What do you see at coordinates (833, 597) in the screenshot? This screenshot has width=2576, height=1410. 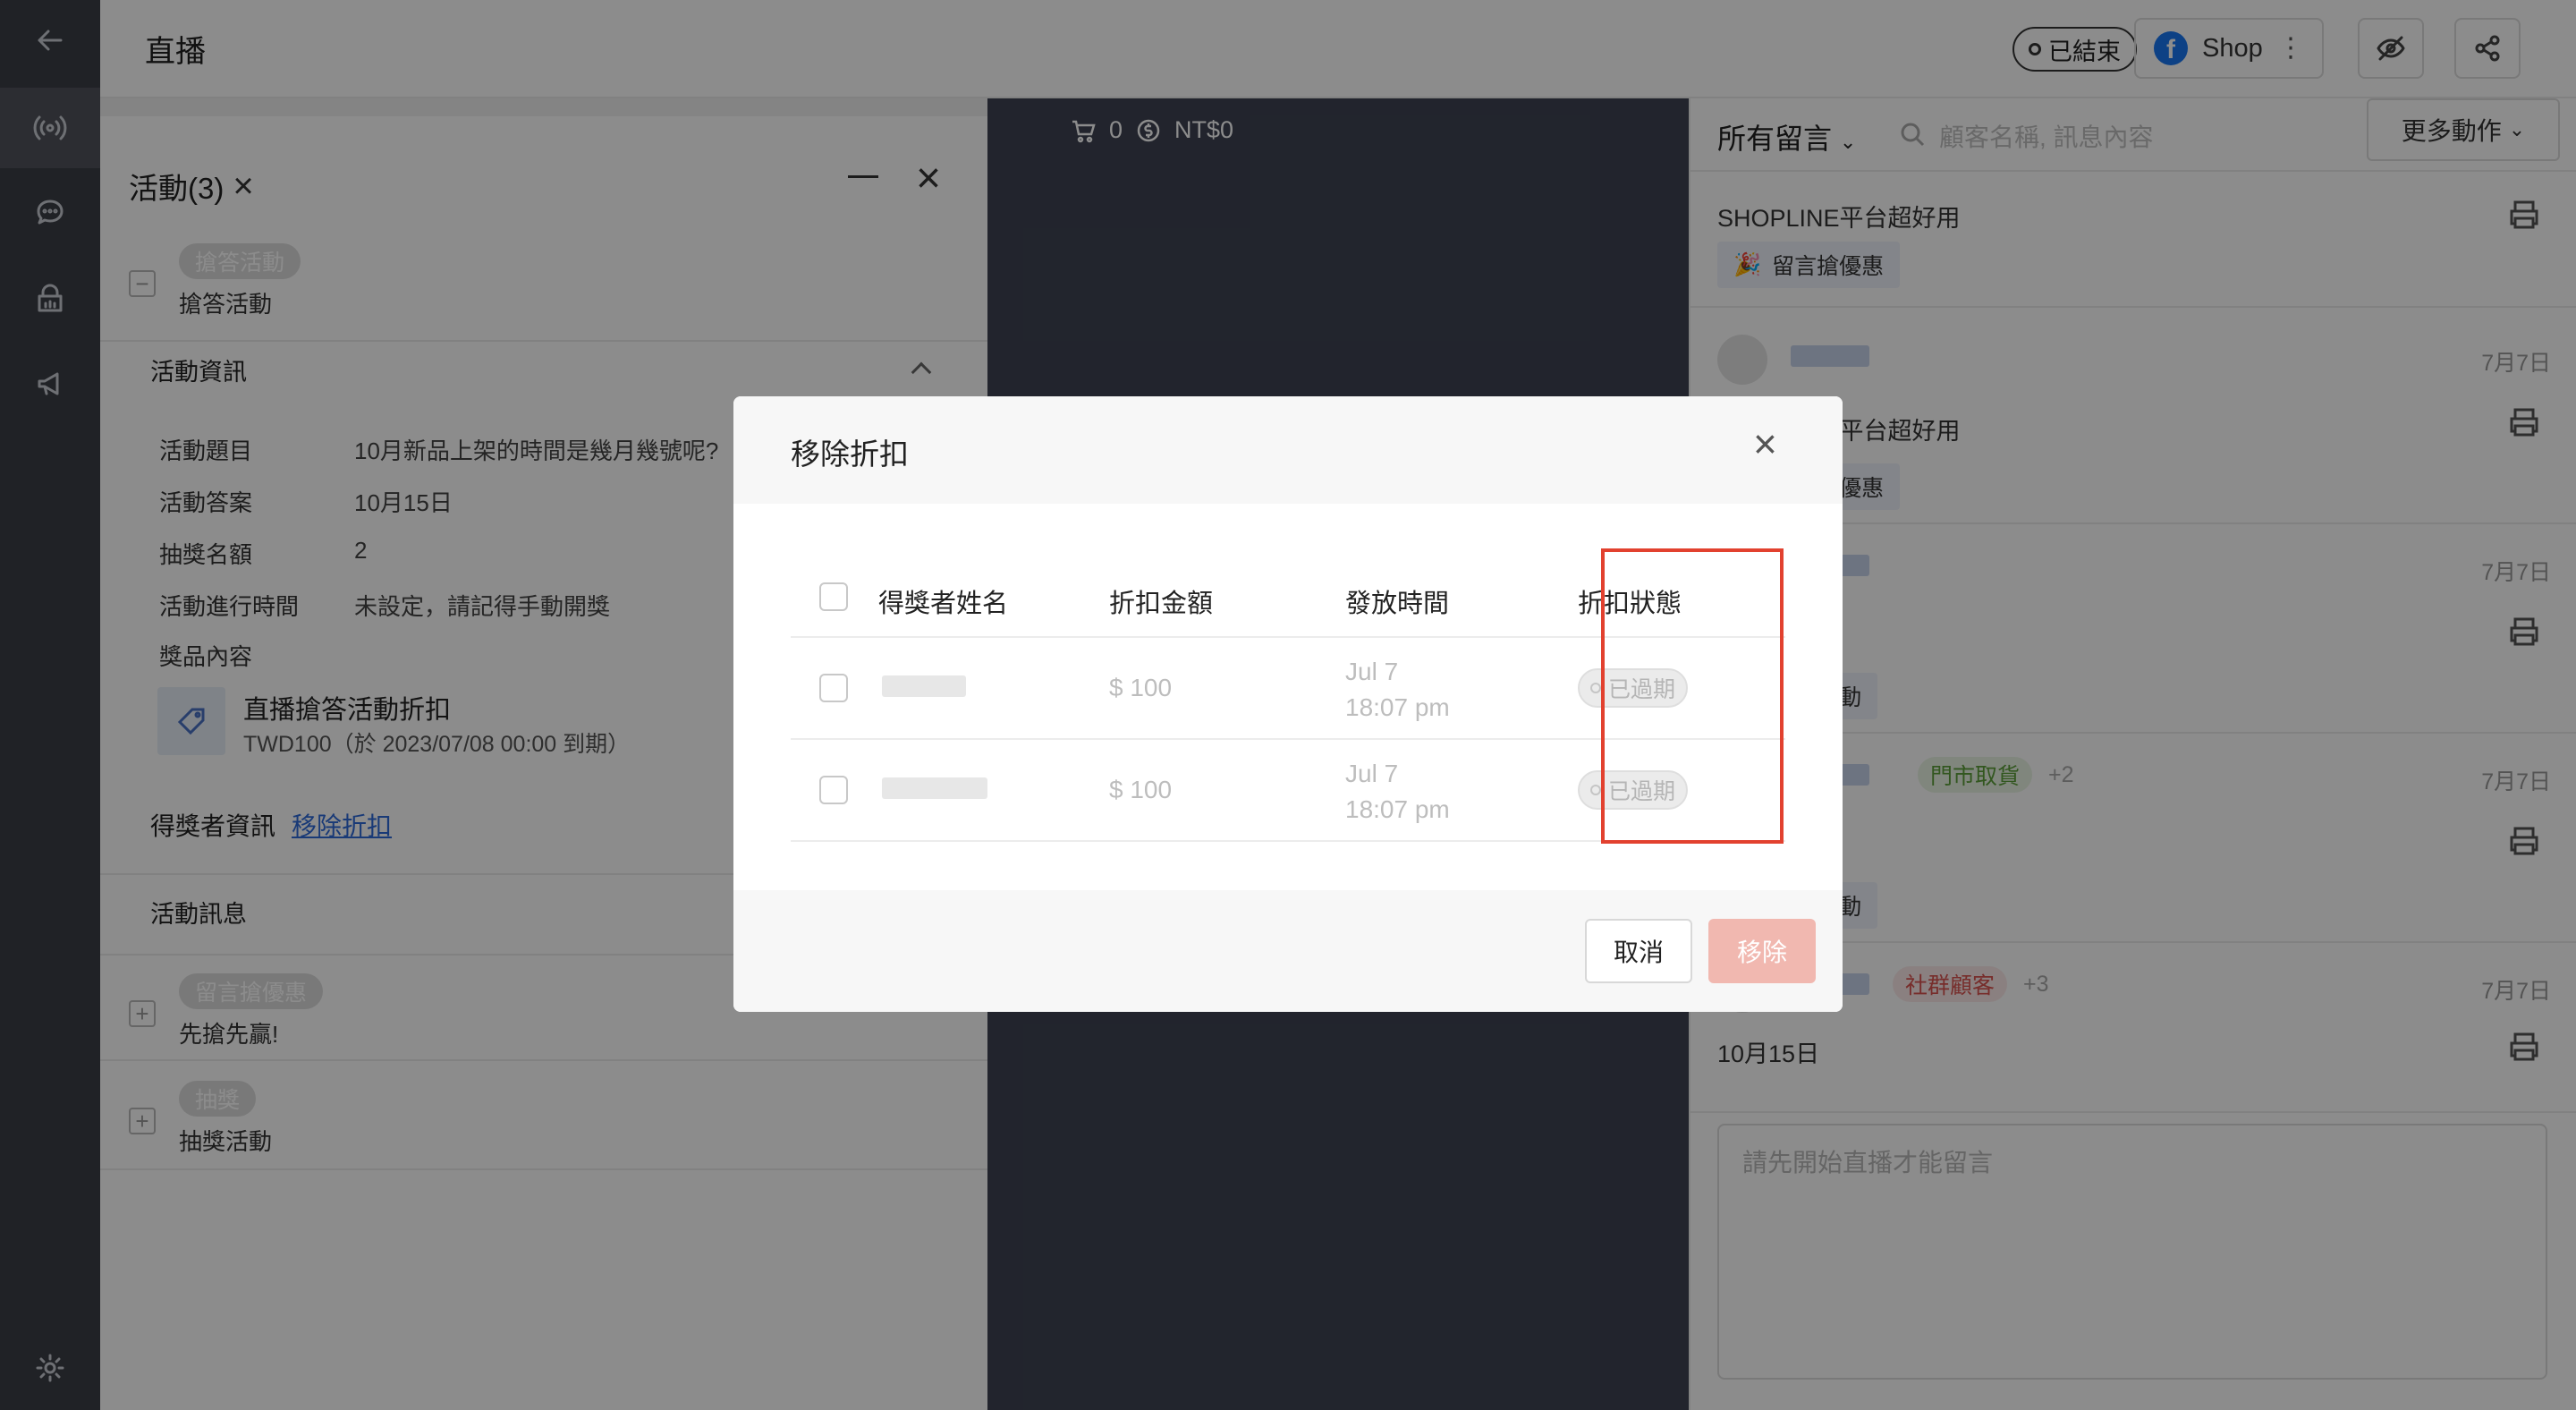 I see `select-all-checkbox` at bounding box center [833, 597].